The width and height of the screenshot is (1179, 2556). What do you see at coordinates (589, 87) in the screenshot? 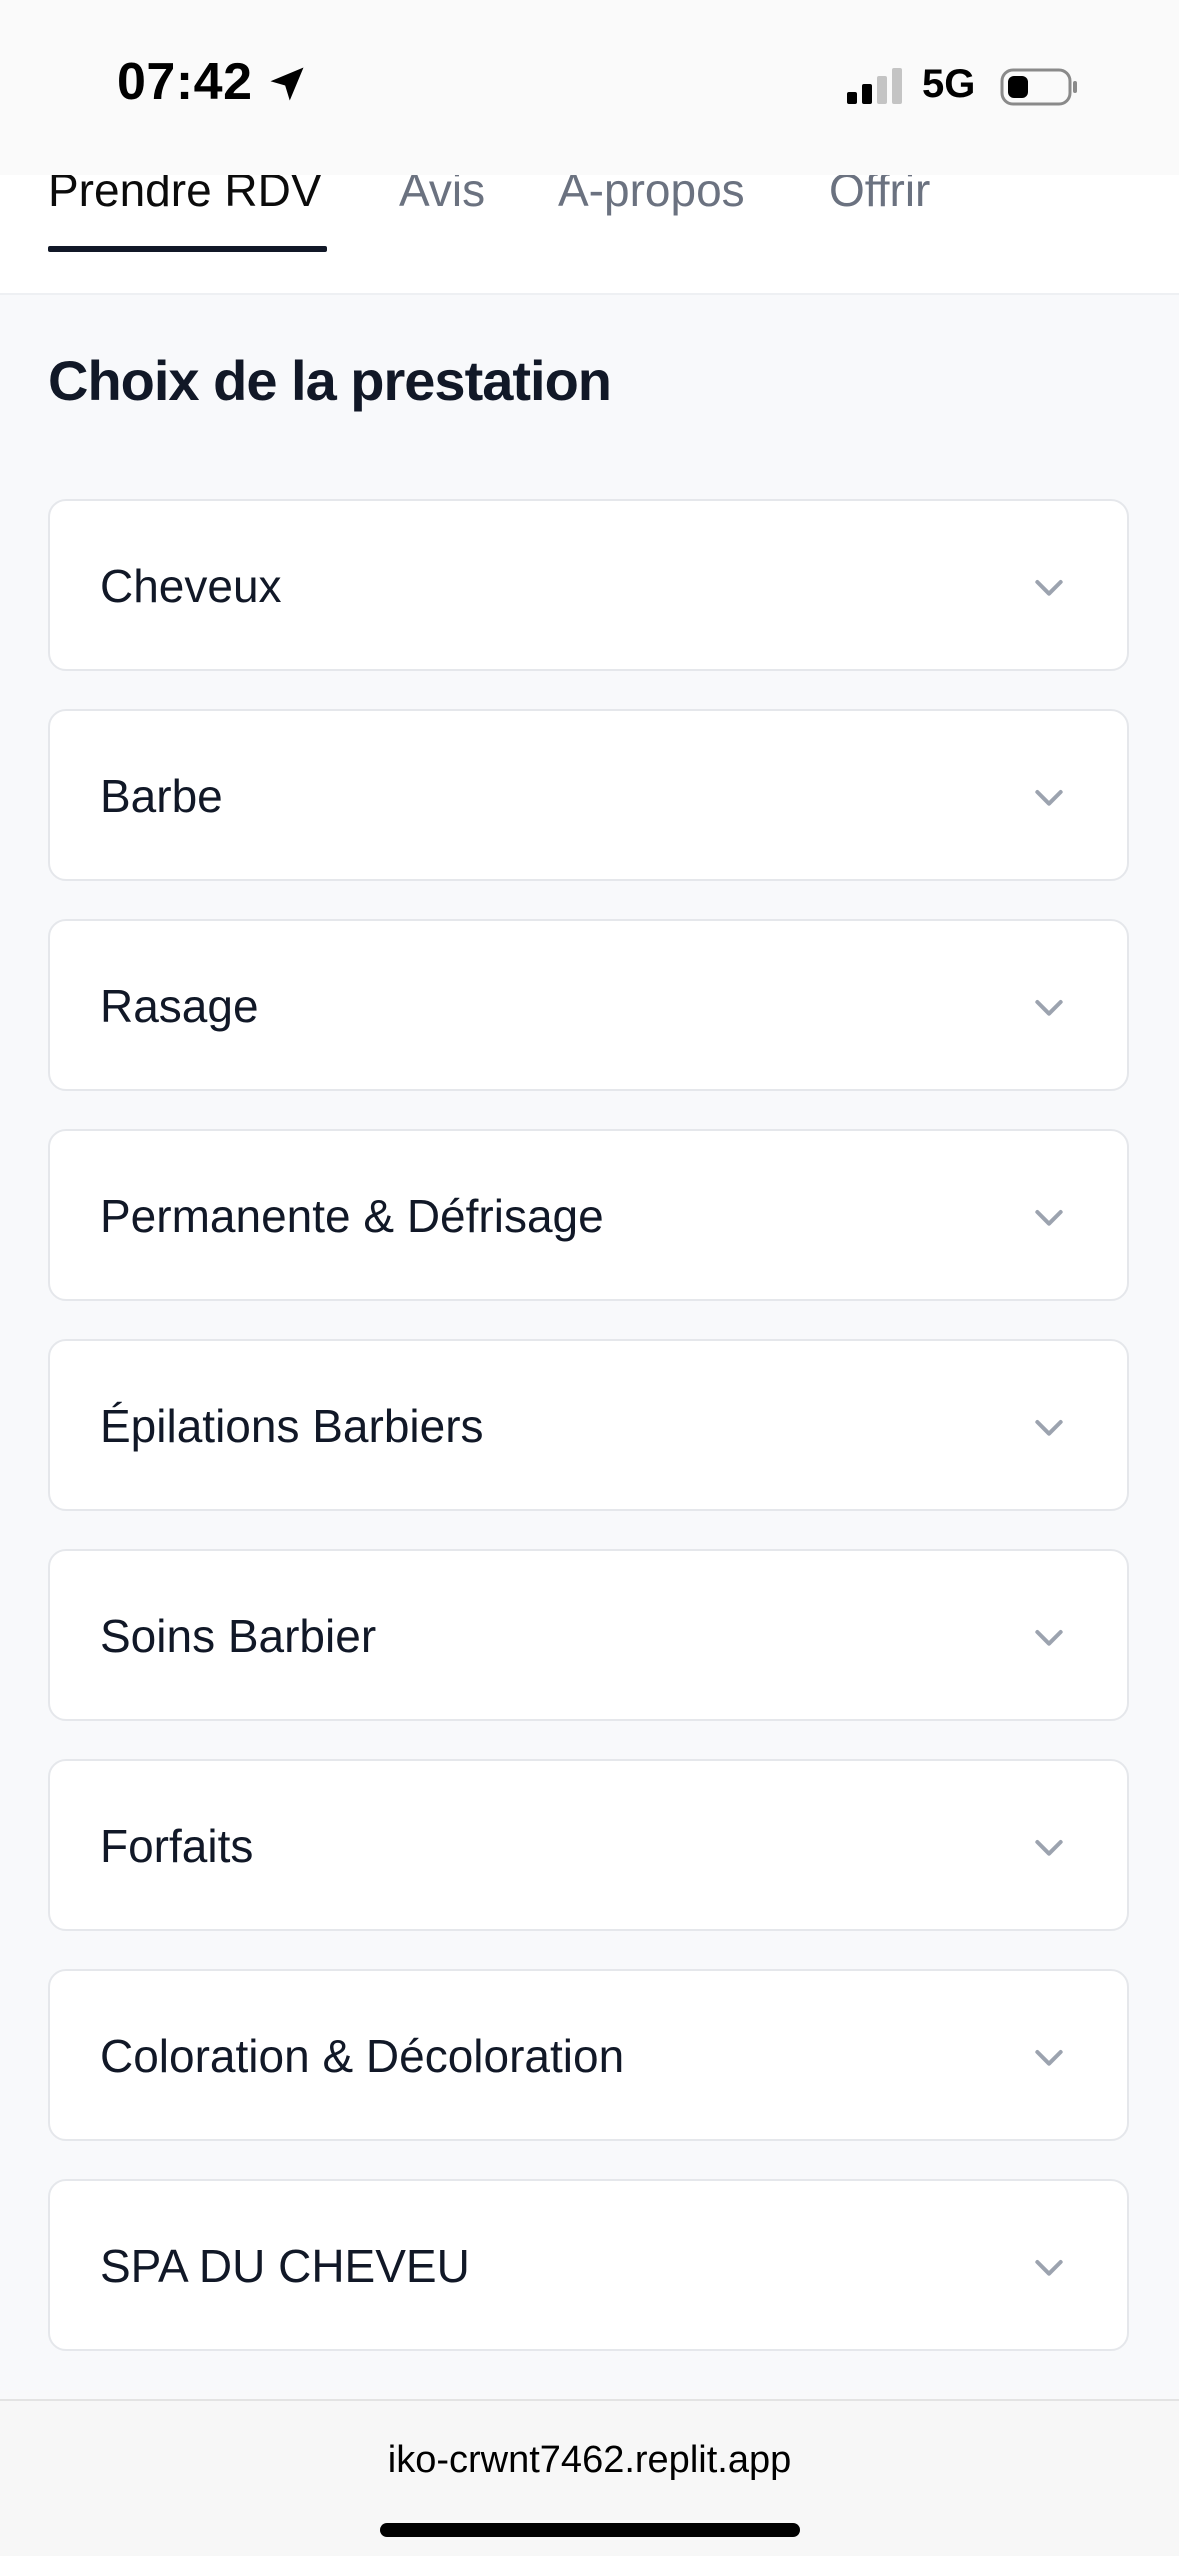
I see `status-bar: 07:42 5G` at bounding box center [589, 87].